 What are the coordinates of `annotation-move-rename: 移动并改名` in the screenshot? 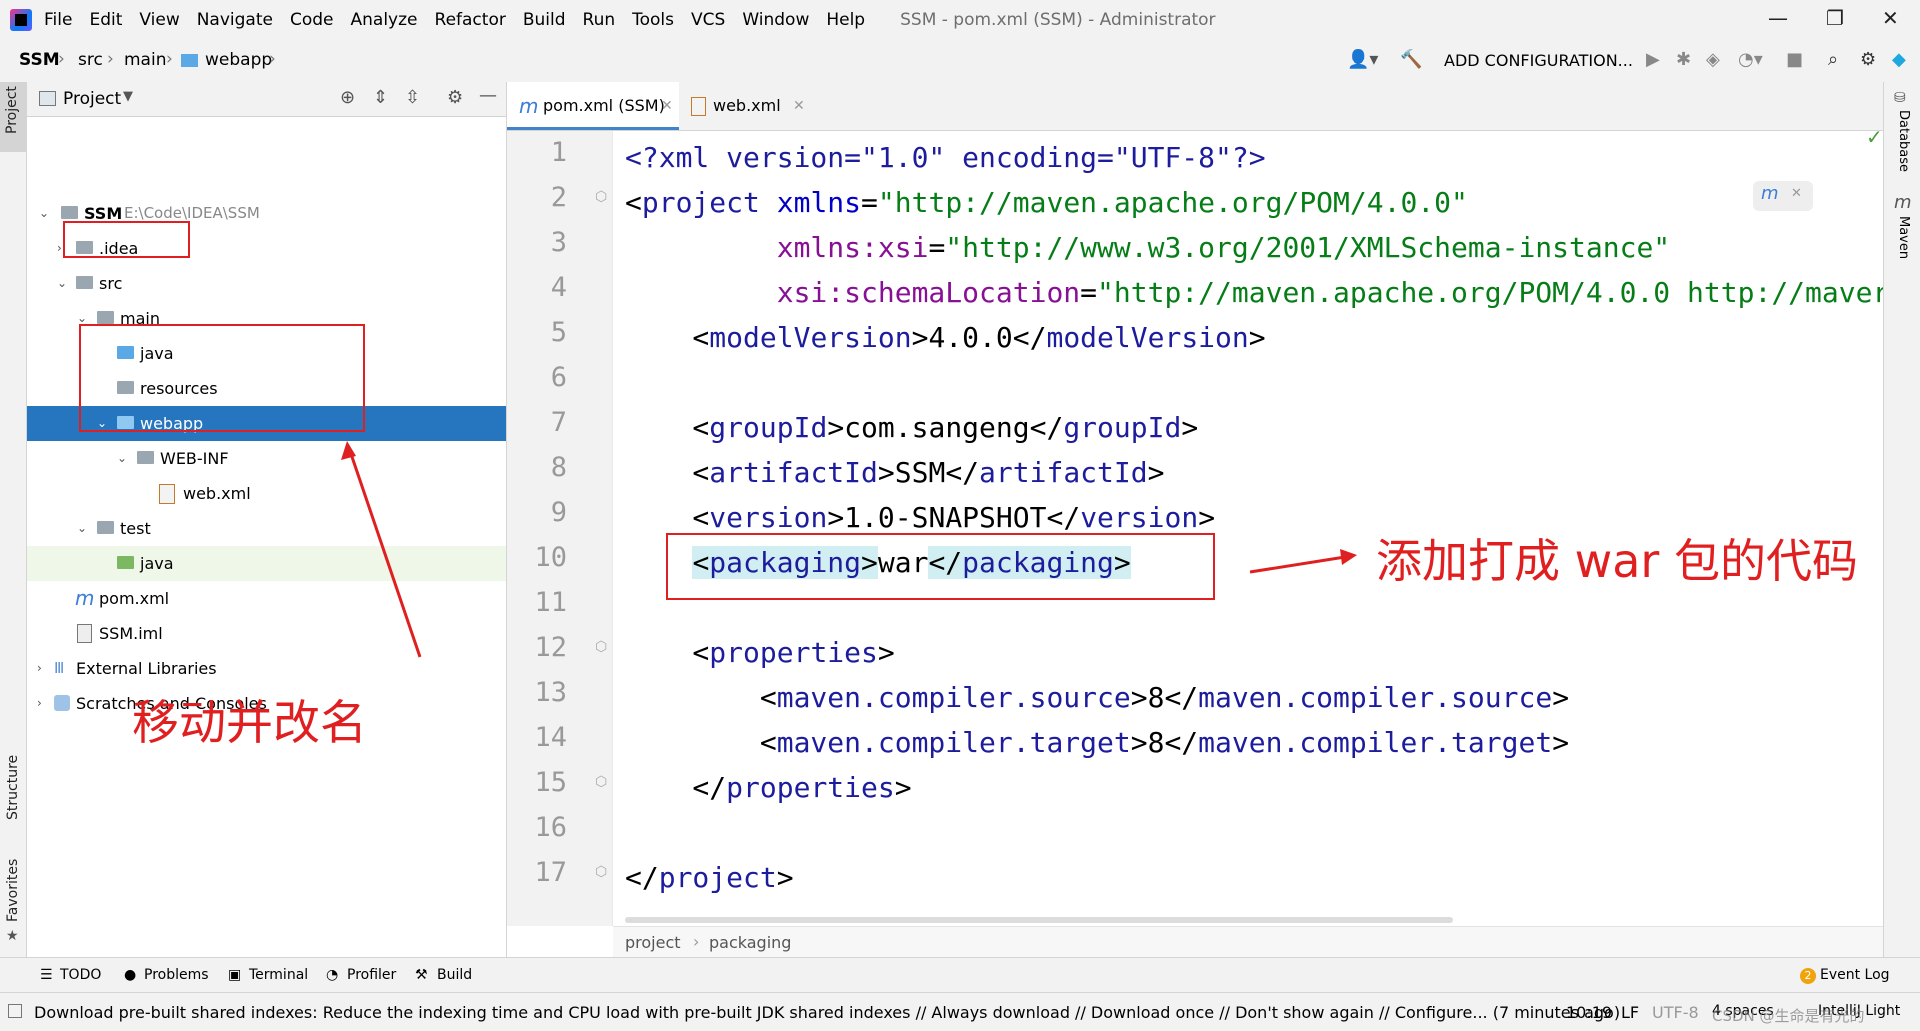 It's located at (249, 723).